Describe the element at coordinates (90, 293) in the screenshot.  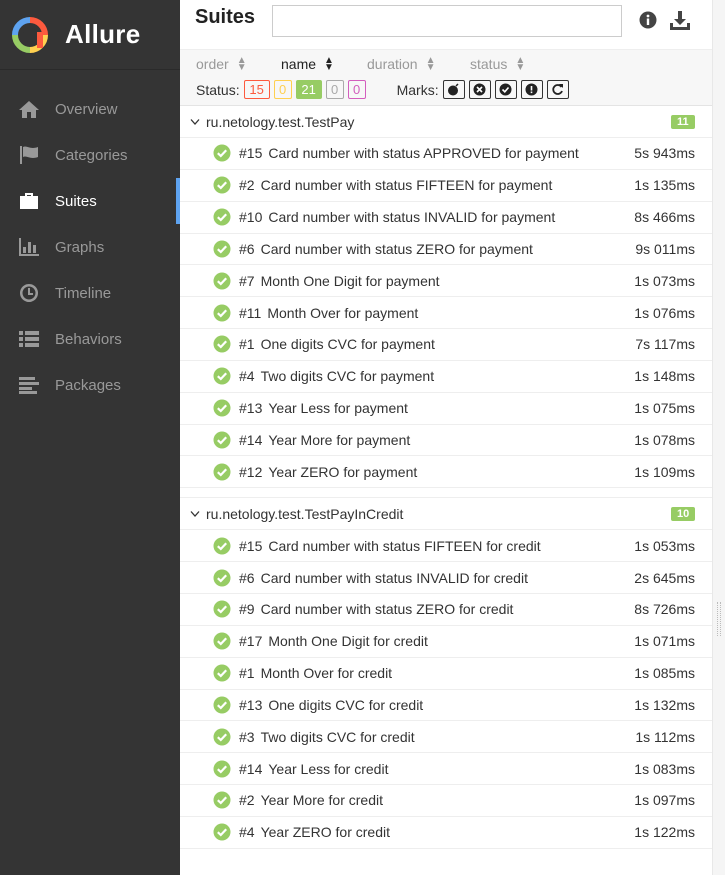
I see `sidebar-item-timeline: Timeline` at that location.